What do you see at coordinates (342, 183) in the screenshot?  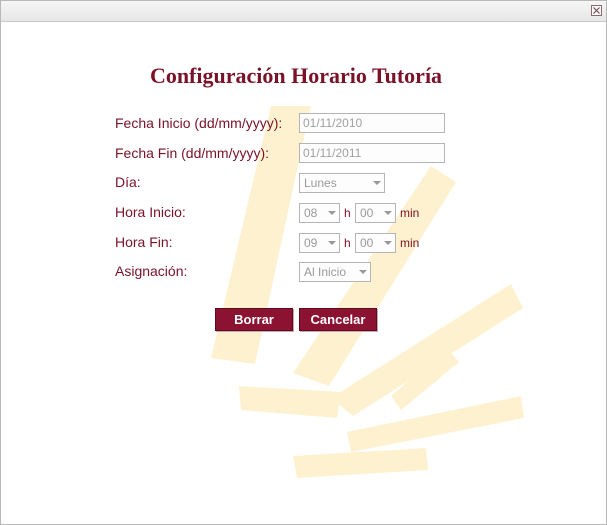 I see `dia-select: Lunes` at bounding box center [342, 183].